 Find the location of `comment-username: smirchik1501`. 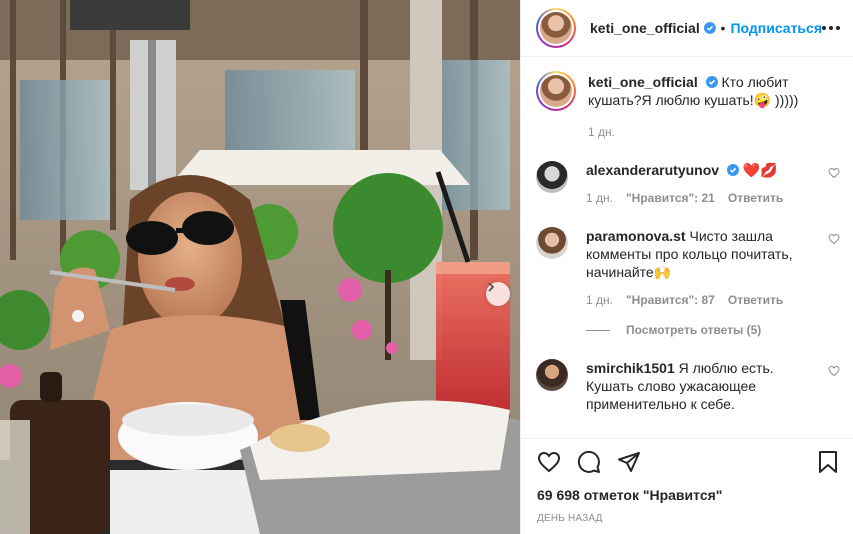

comment-username: smirchik1501 is located at coordinates (630, 368).